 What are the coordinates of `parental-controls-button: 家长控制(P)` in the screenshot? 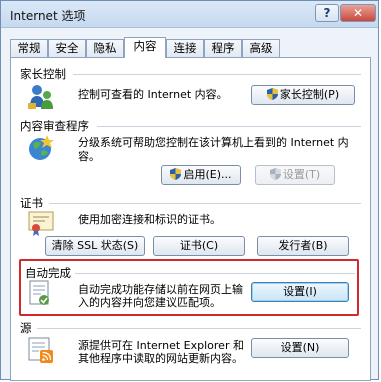 It's located at (303, 95).